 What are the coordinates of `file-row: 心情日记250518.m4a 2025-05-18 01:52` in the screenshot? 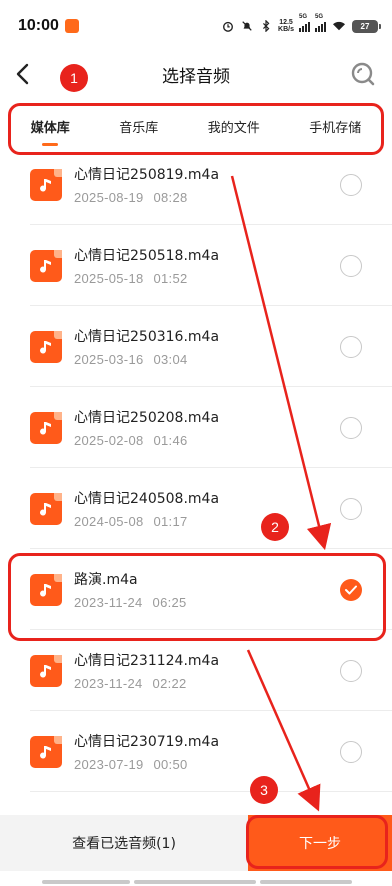 It's located at (196, 265).